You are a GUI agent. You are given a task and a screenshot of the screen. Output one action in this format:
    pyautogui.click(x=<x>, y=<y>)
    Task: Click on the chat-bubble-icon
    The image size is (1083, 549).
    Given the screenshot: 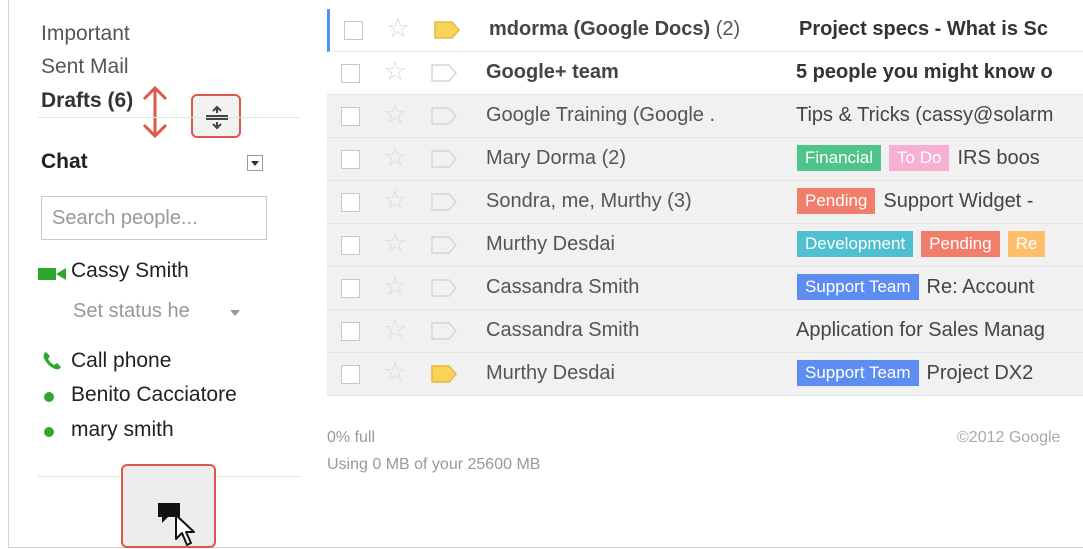 What is the action you would take?
    pyautogui.click(x=176, y=524)
    